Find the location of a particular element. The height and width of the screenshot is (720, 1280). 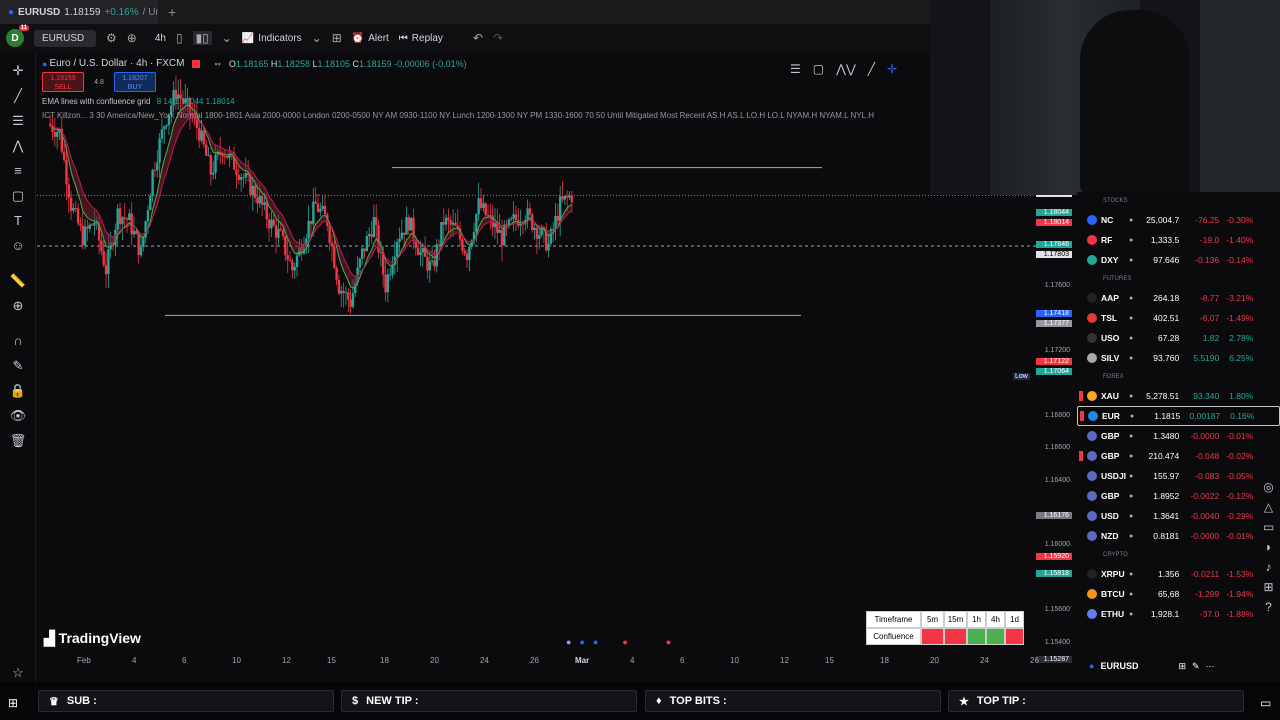

user-avatar: D 11 is located at coordinates (17, 36).